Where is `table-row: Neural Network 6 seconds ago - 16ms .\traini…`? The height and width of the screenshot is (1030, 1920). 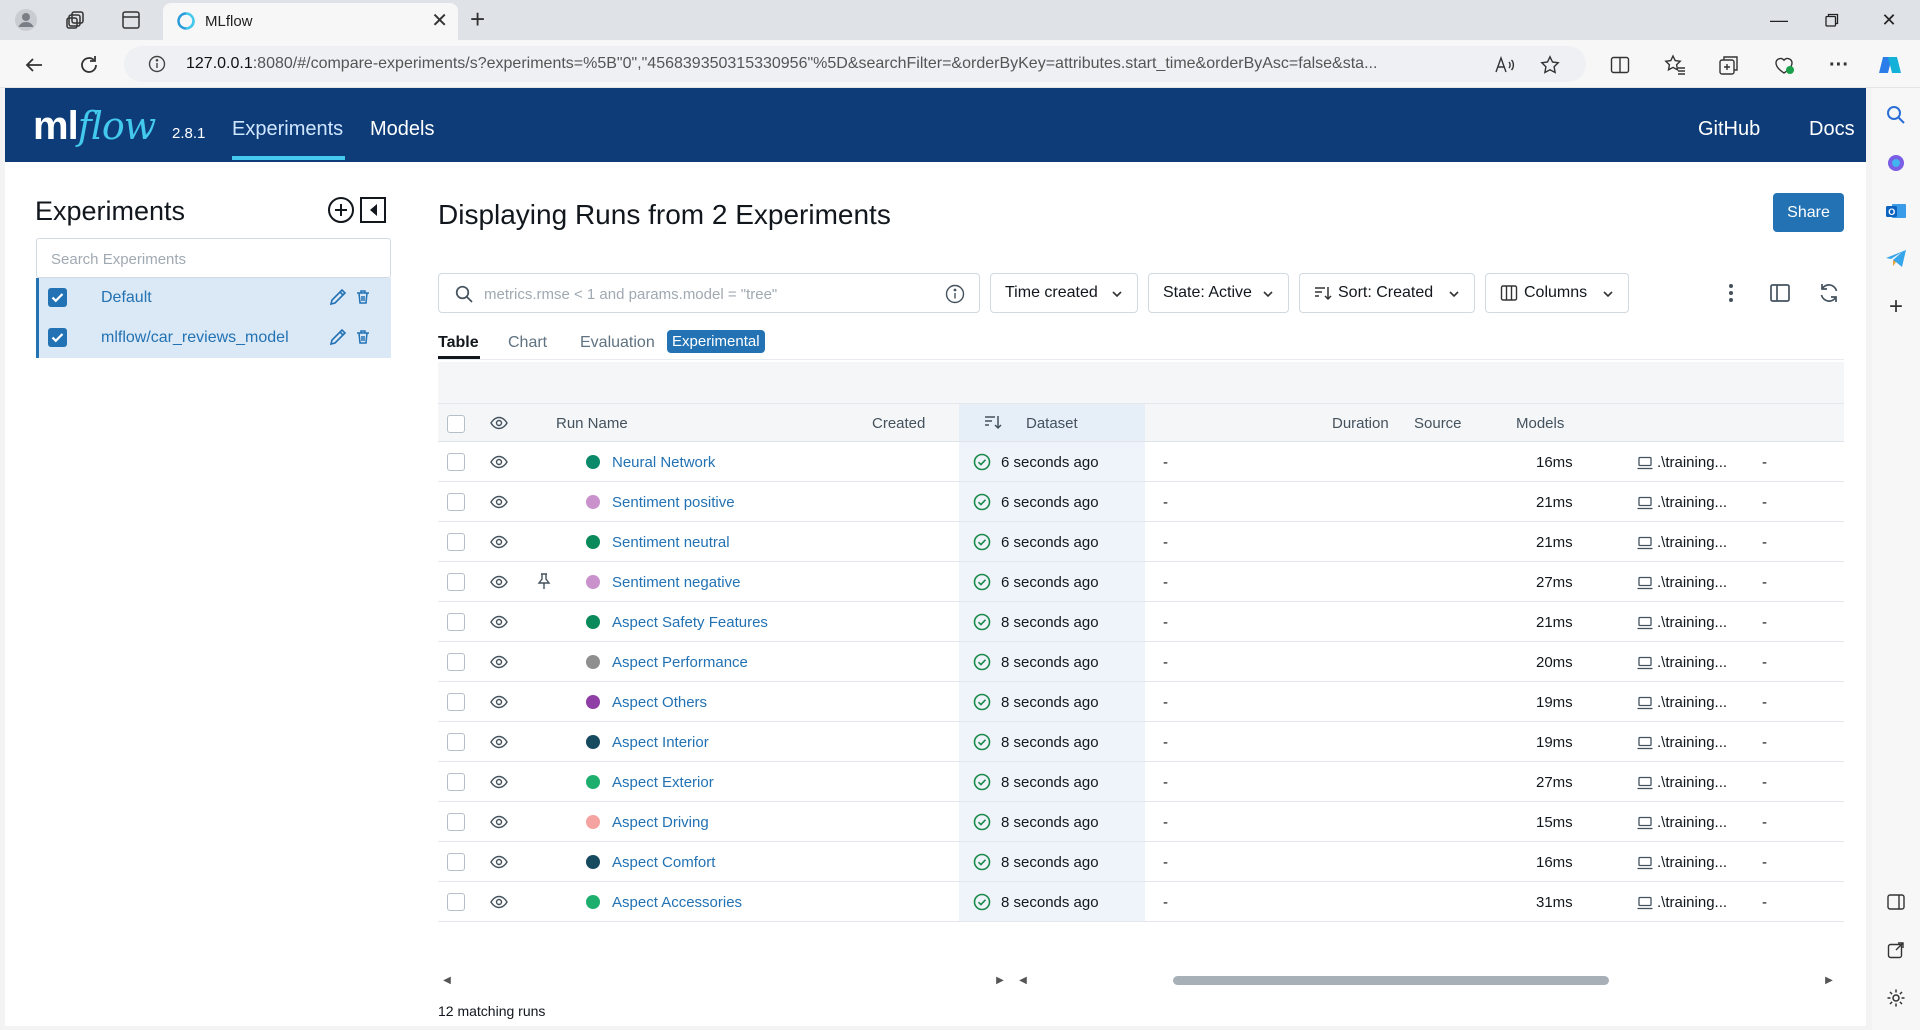
table-row: Neural Network 6 seconds ago - 16ms .\traini… is located at coordinates (1141, 462).